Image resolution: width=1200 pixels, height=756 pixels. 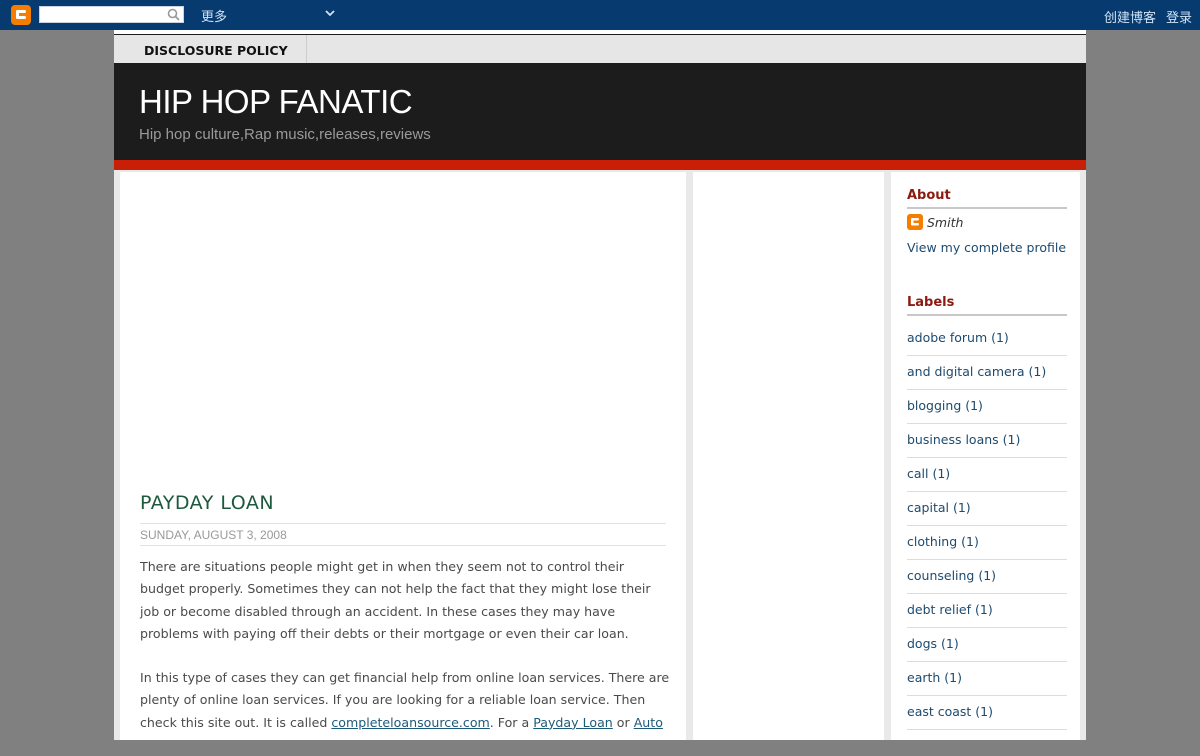 What do you see at coordinates (573, 722) in the screenshot?
I see `payday-loan-link: Payday Loan` at bounding box center [573, 722].